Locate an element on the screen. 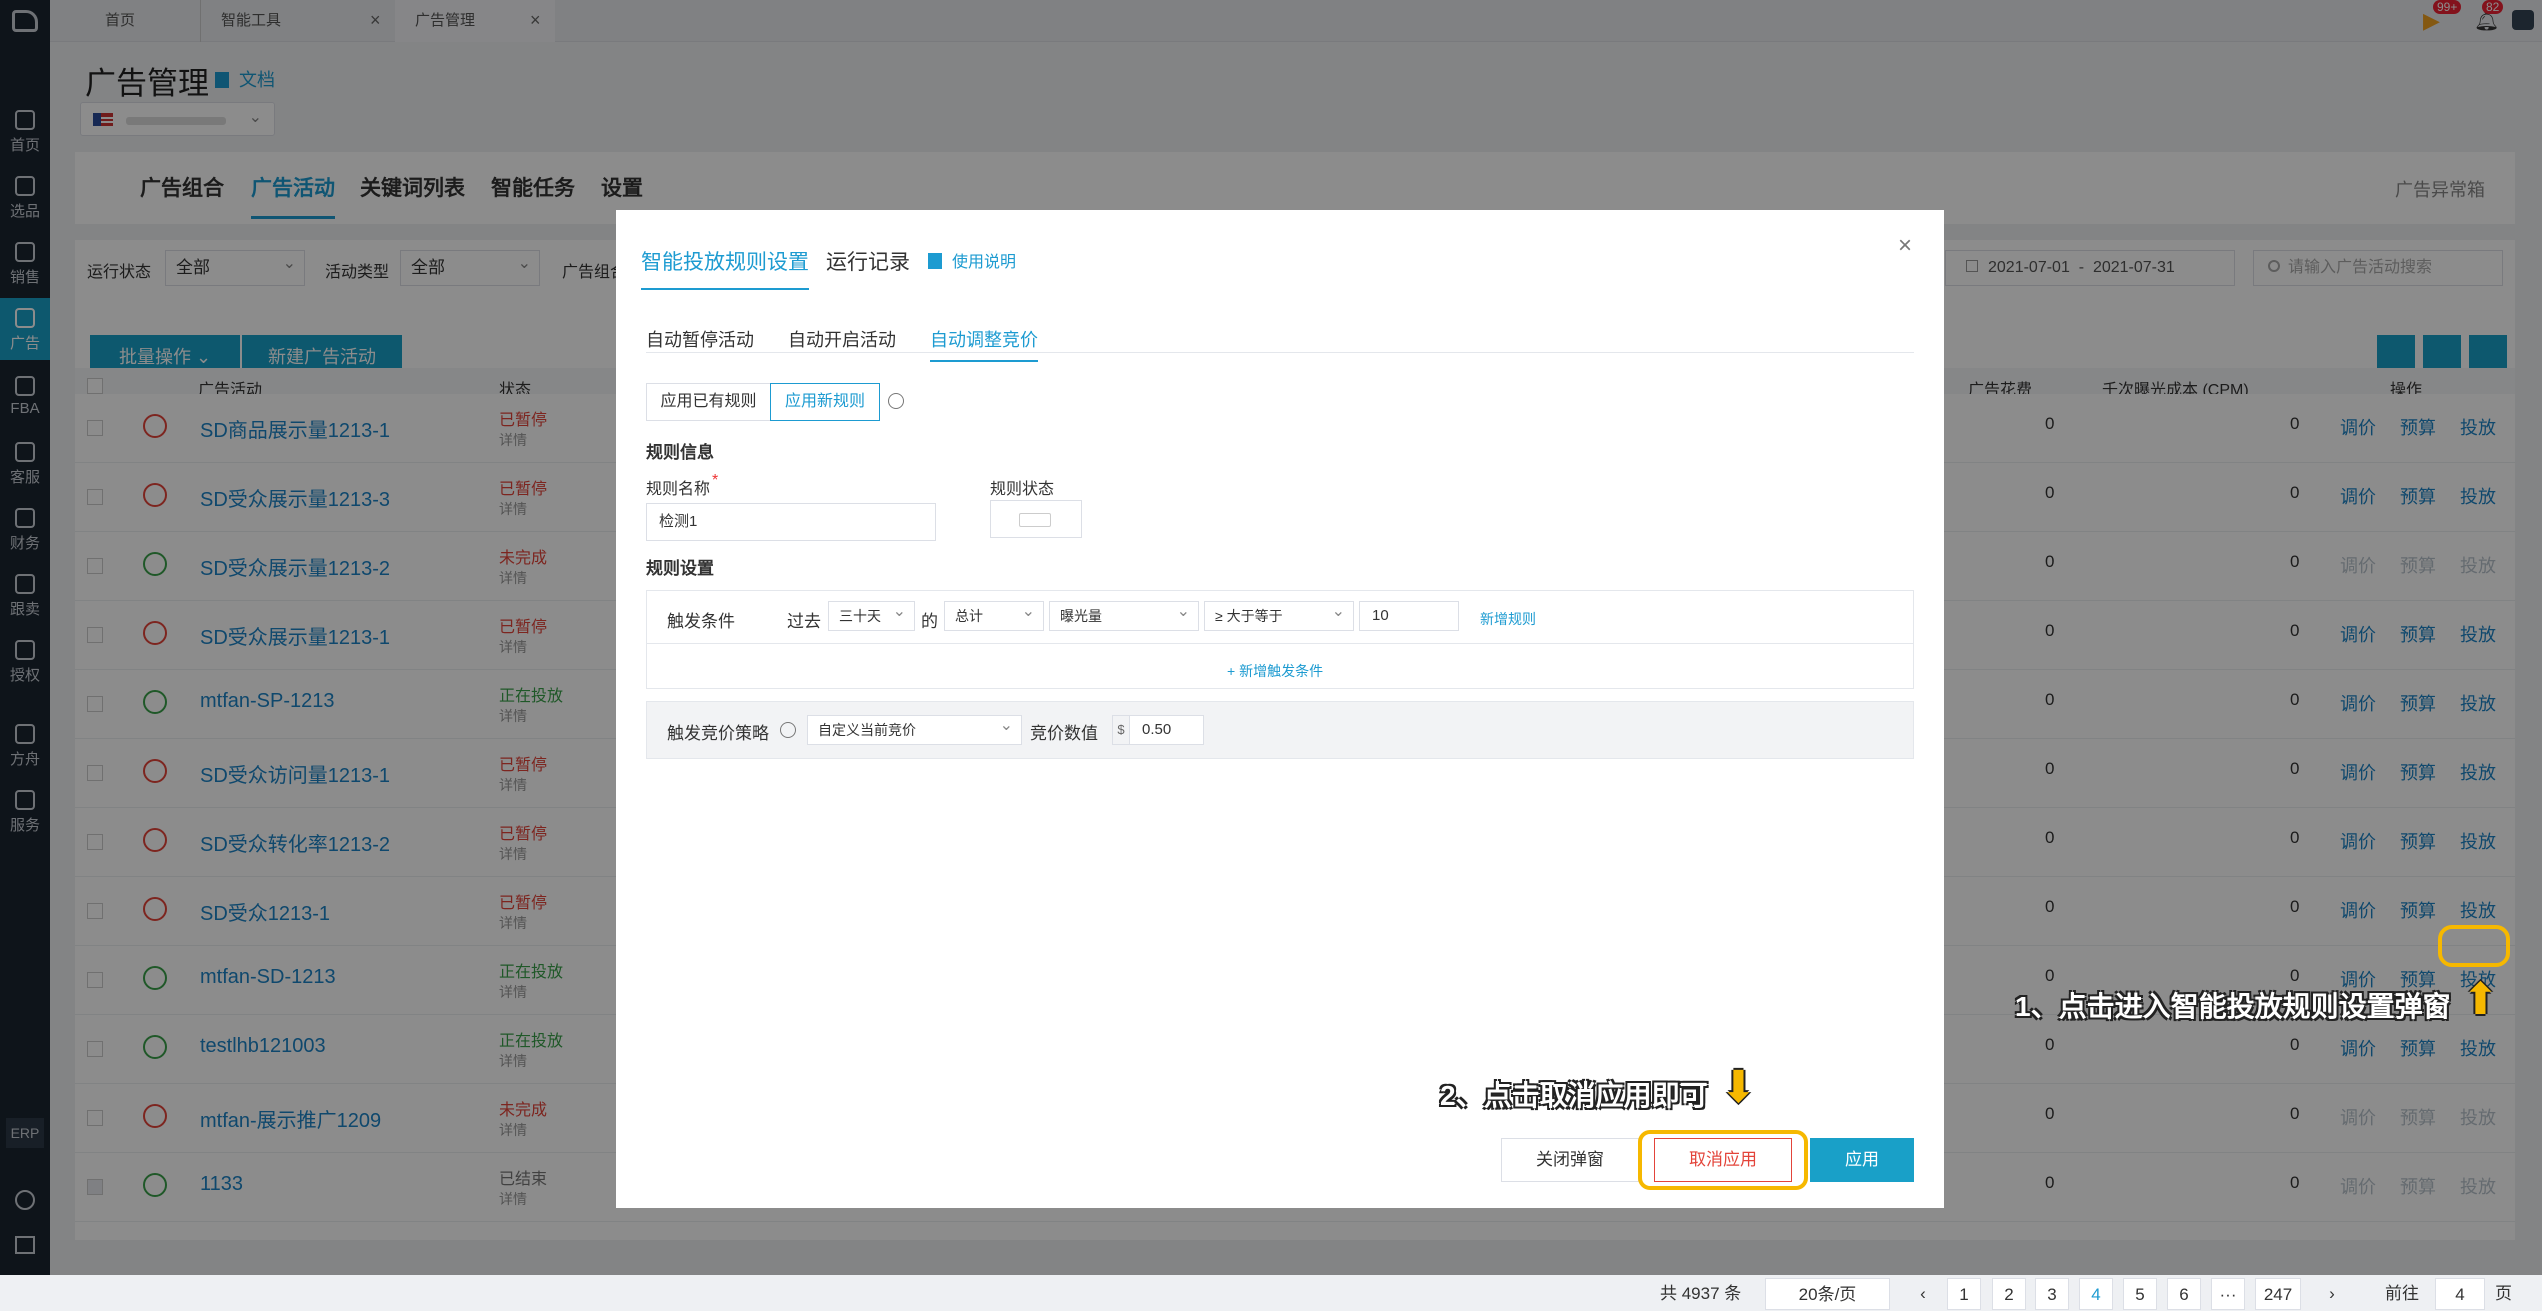  currency-prefix: $ is located at coordinates (1121, 730).